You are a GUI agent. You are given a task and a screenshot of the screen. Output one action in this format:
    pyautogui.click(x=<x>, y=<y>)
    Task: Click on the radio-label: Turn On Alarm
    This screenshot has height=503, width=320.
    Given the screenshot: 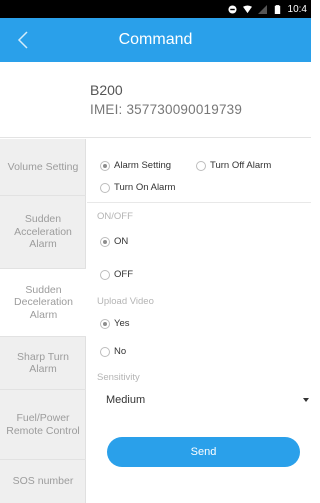 What is the action you would take?
    pyautogui.click(x=145, y=187)
    